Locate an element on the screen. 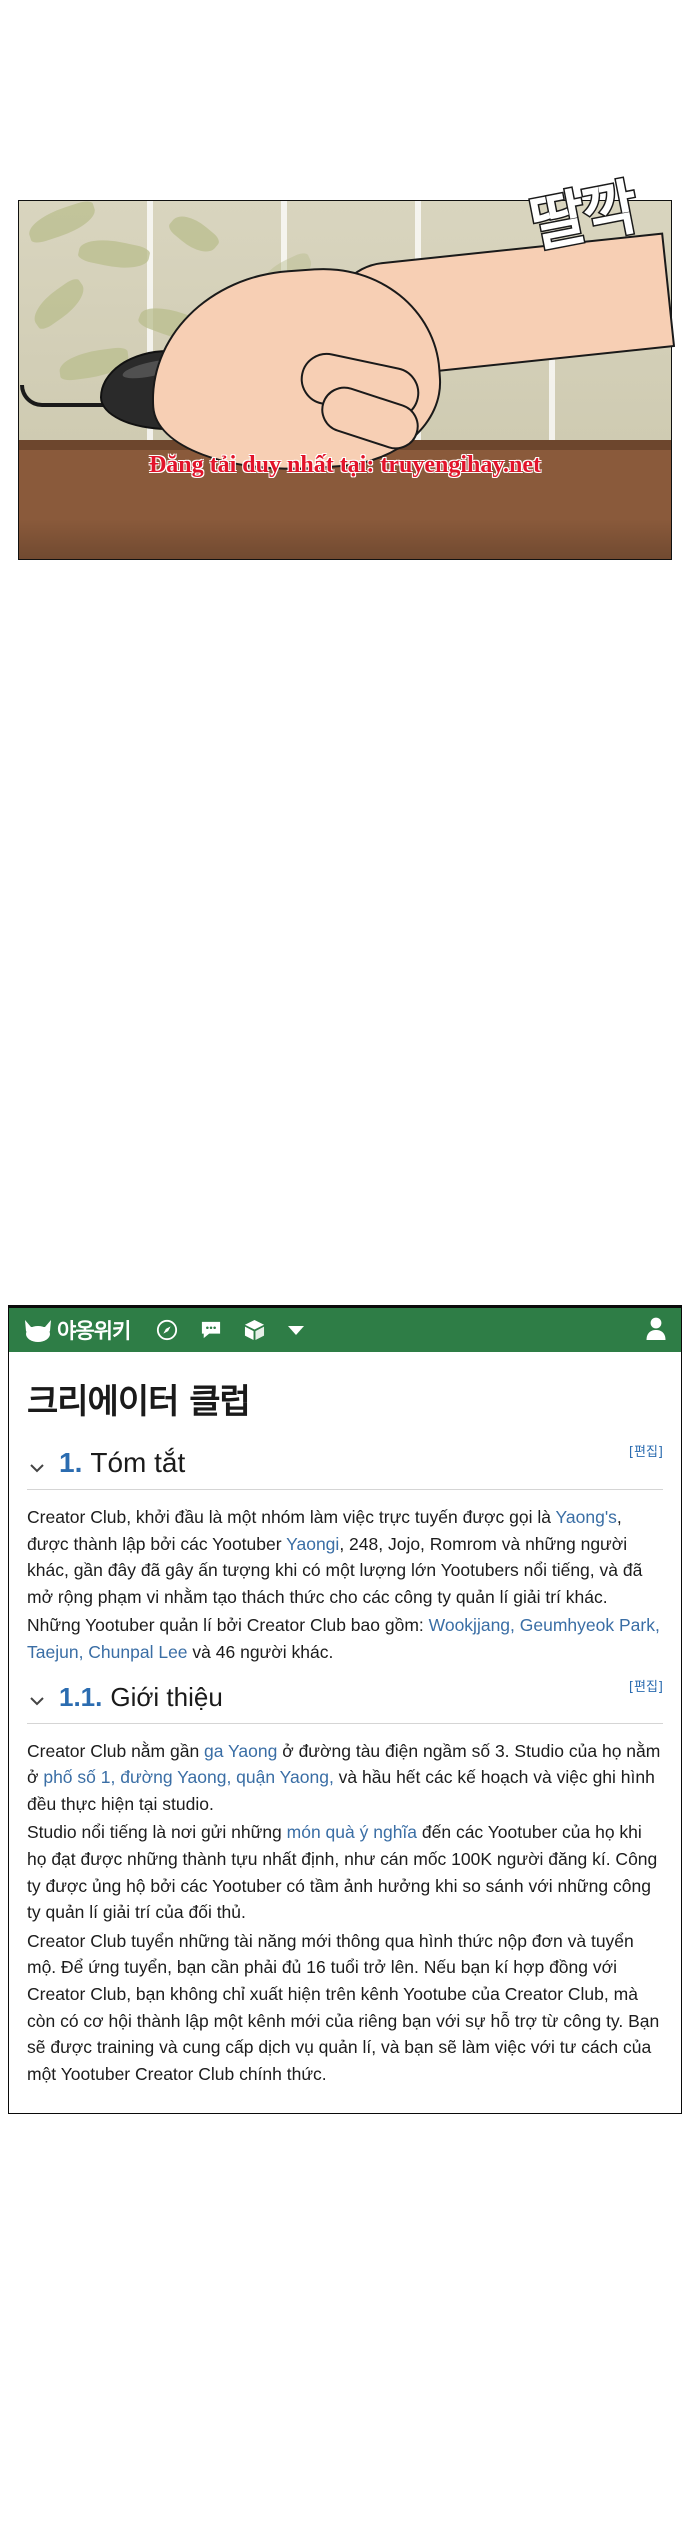  bottom-spacer is located at coordinates (345, 2094).